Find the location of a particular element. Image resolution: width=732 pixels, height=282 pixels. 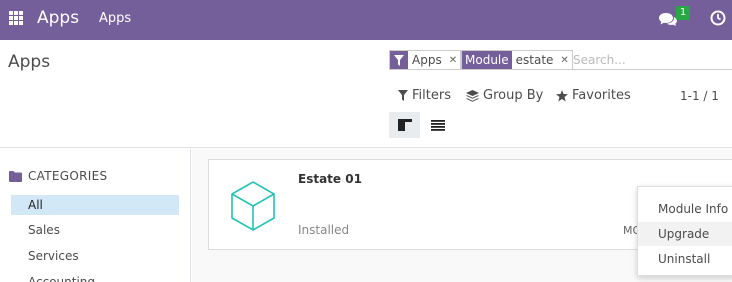

facet-label: Module is located at coordinates (487, 60).